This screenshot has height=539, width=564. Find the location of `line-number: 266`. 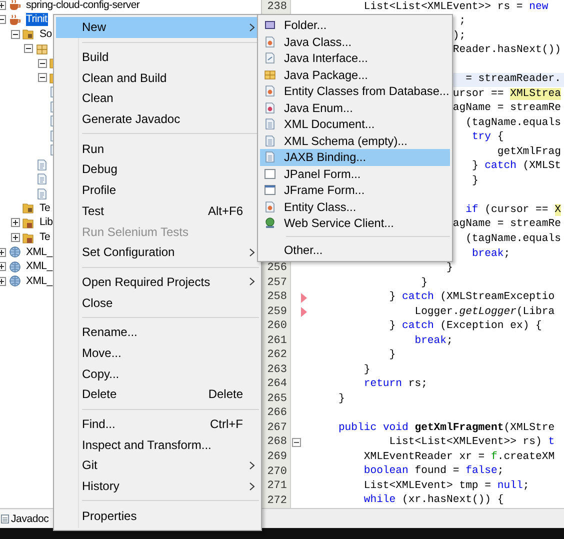

line-number: 266 is located at coordinates (277, 413).